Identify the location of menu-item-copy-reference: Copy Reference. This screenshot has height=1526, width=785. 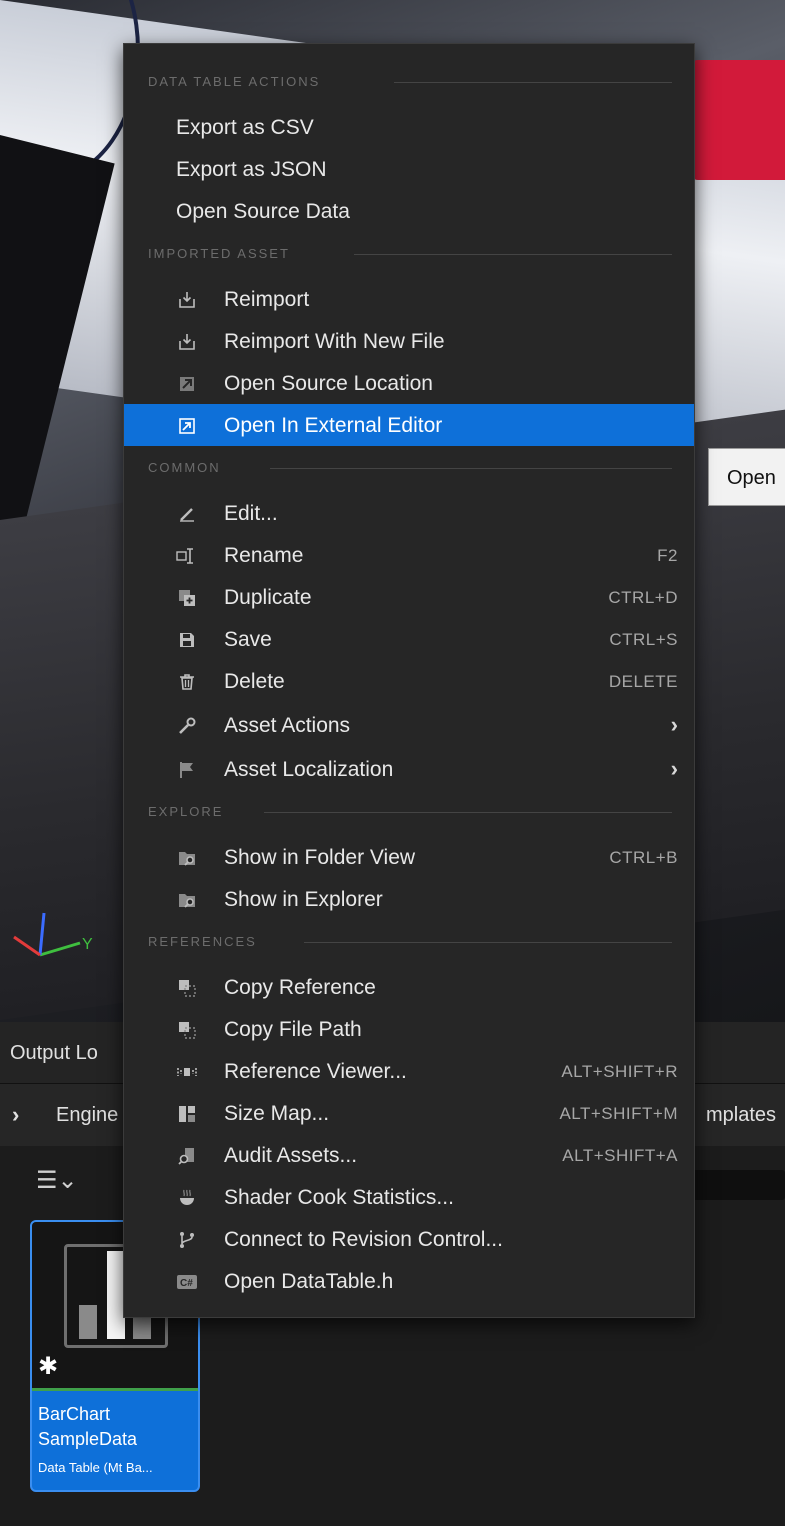
(409, 987).